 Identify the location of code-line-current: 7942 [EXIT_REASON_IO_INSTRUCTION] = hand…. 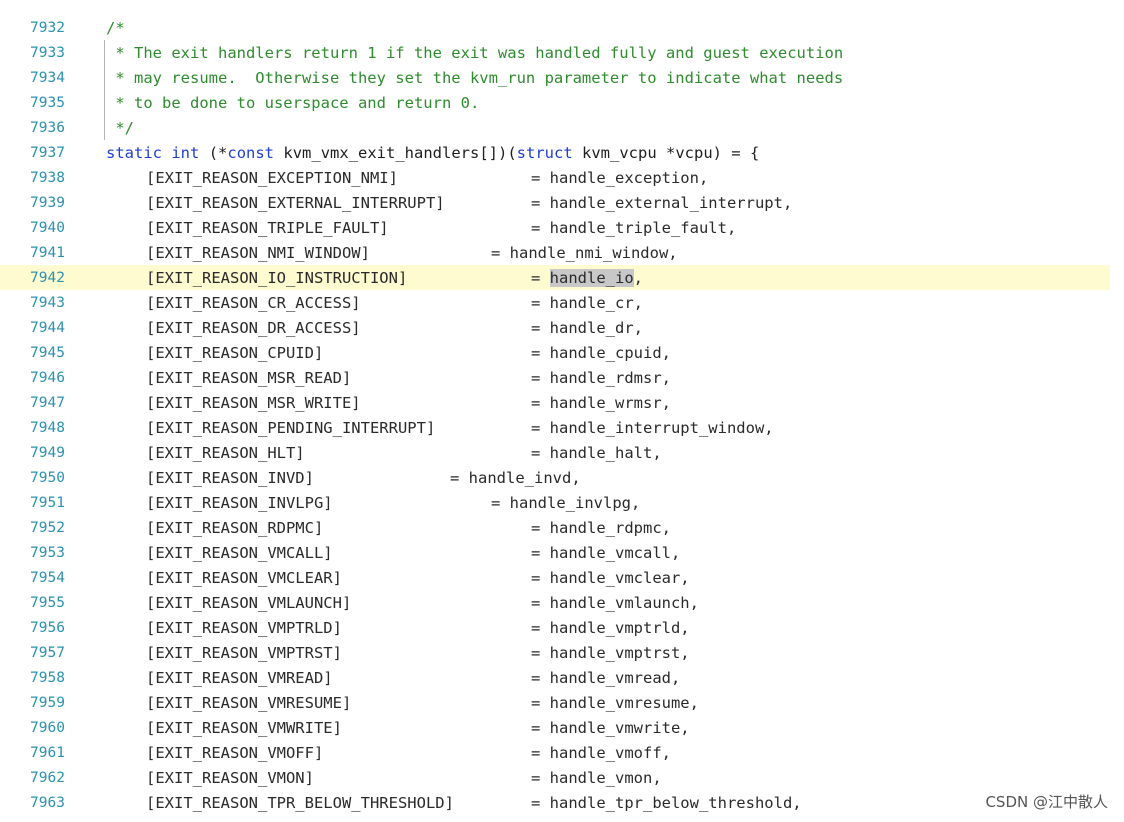
(555, 277).